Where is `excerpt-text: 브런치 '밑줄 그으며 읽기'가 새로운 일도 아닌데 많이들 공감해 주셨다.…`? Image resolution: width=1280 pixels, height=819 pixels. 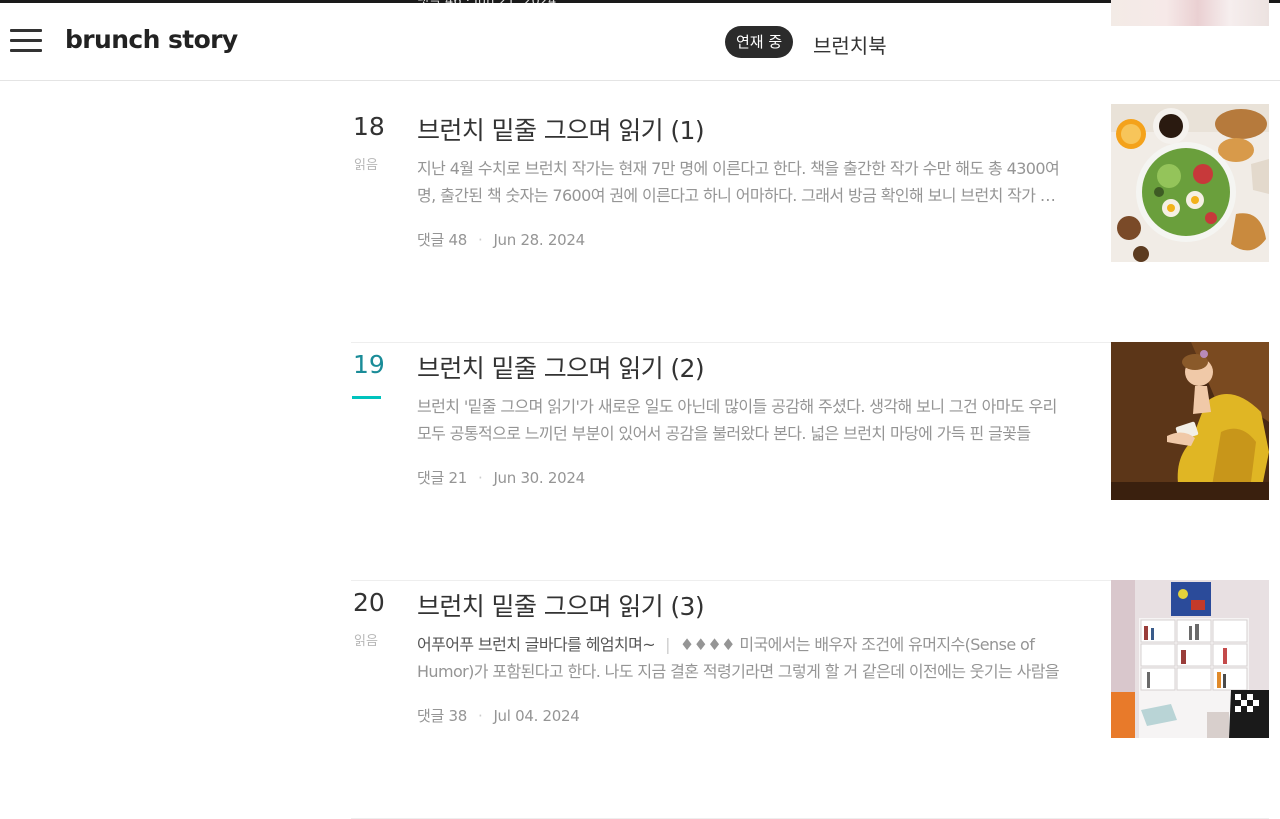 excerpt-text: 브런치 '밑줄 그으며 읽기'가 새로운 일도 아닌데 많이들 공감해 주셨다.… is located at coordinates (737, 420).